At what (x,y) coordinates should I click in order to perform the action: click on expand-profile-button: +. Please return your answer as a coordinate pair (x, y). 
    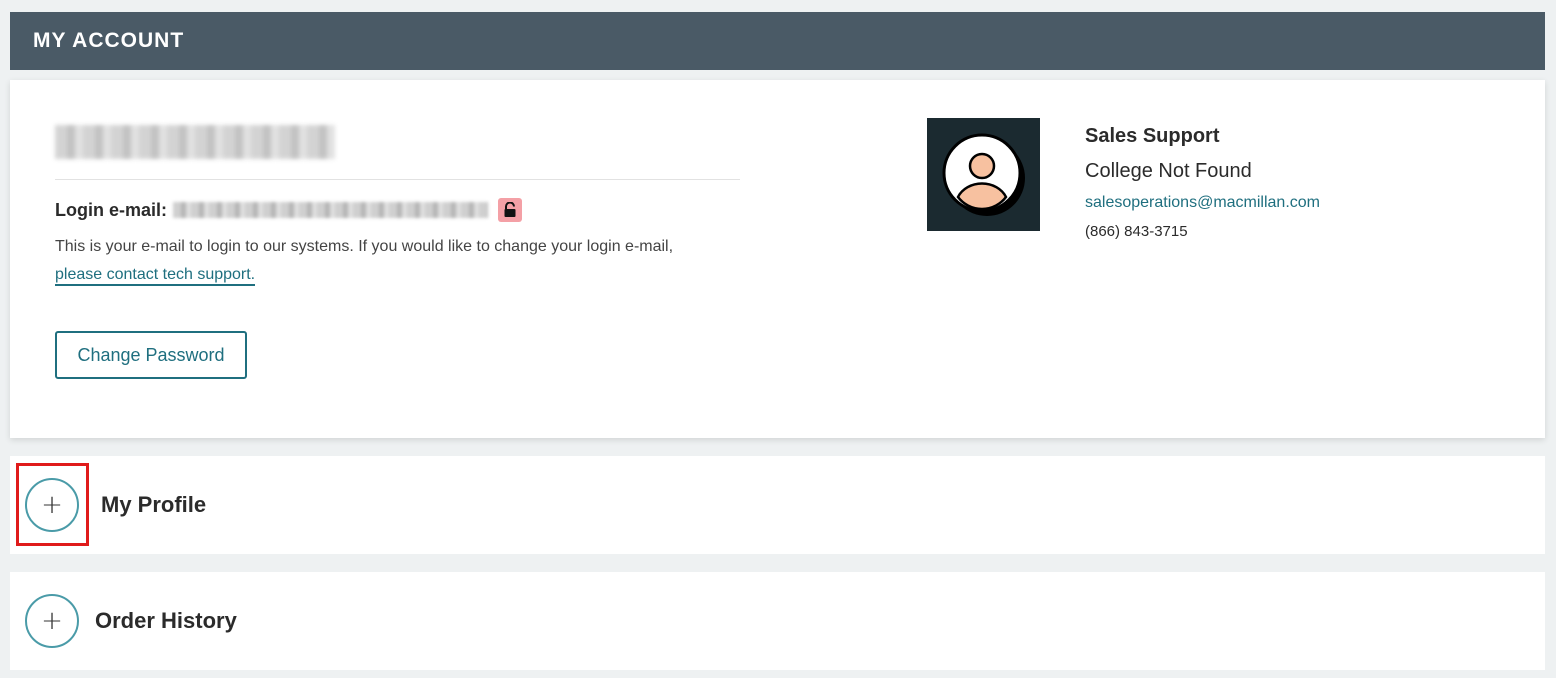
    Looking at the image, I should click on (52, 505).